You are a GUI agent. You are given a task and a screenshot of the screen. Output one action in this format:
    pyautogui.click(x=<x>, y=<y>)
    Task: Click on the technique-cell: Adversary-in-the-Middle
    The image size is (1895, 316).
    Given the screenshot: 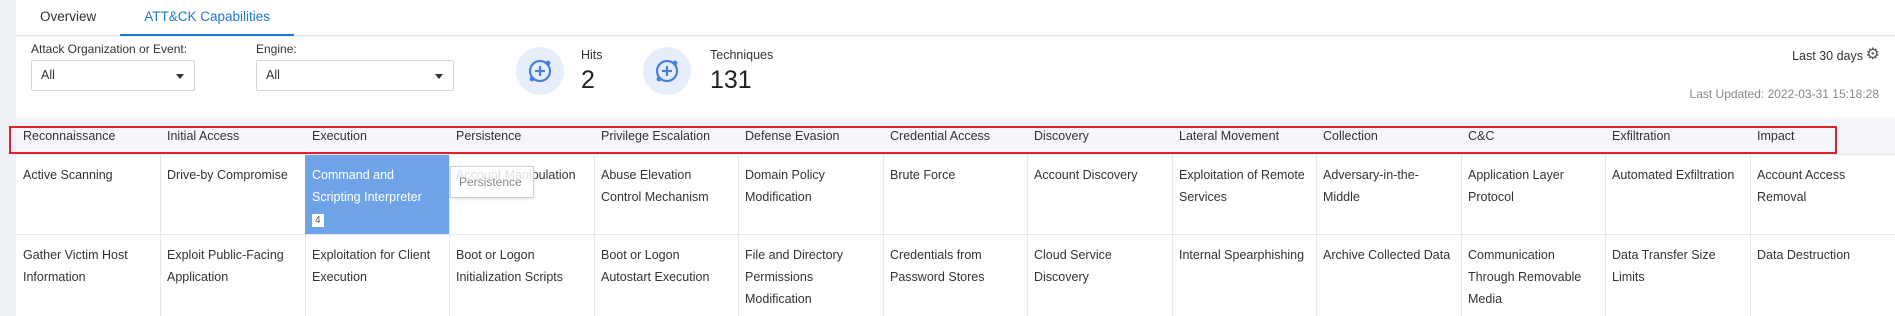 What is the action you would take?
    pyautogui.click(x=1388, y=194)
    